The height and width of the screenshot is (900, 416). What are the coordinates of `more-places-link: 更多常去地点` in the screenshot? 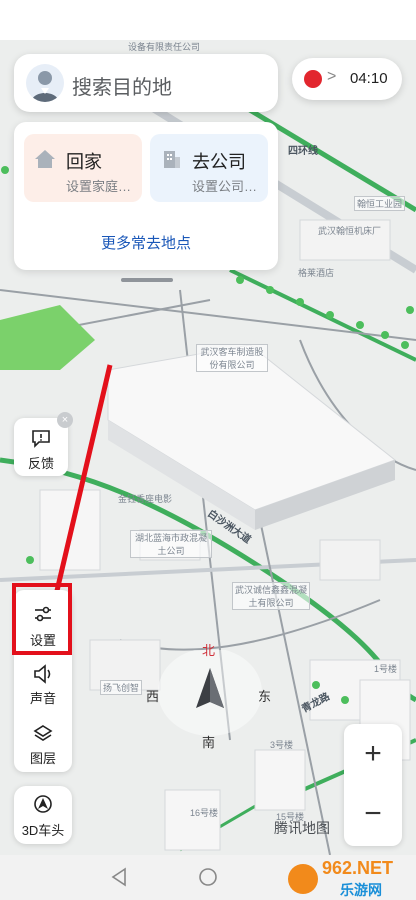 It's located at (146, 242).